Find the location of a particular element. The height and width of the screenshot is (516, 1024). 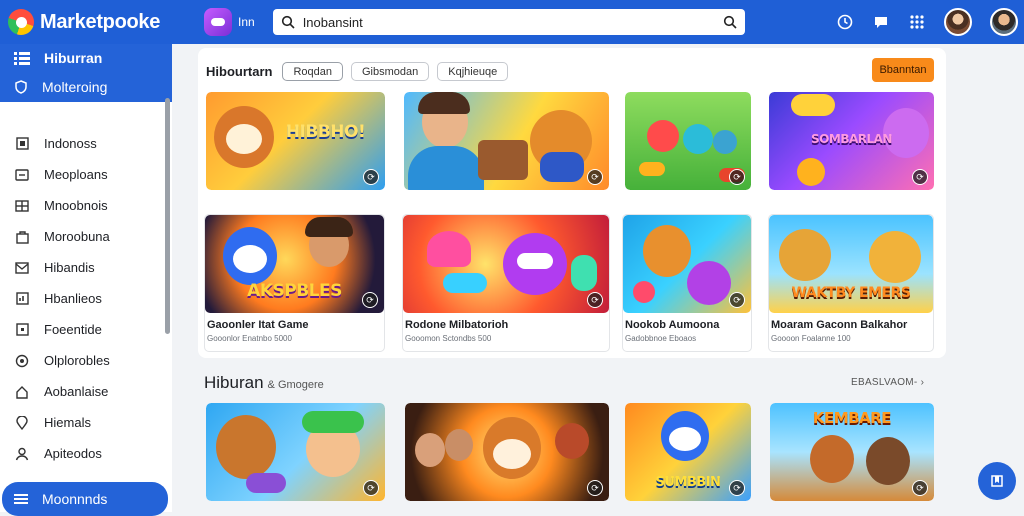

card-meta: Gaoonler Itat Game Gooonlor Enatnbo 5000 is located at coordinates (294, 331).